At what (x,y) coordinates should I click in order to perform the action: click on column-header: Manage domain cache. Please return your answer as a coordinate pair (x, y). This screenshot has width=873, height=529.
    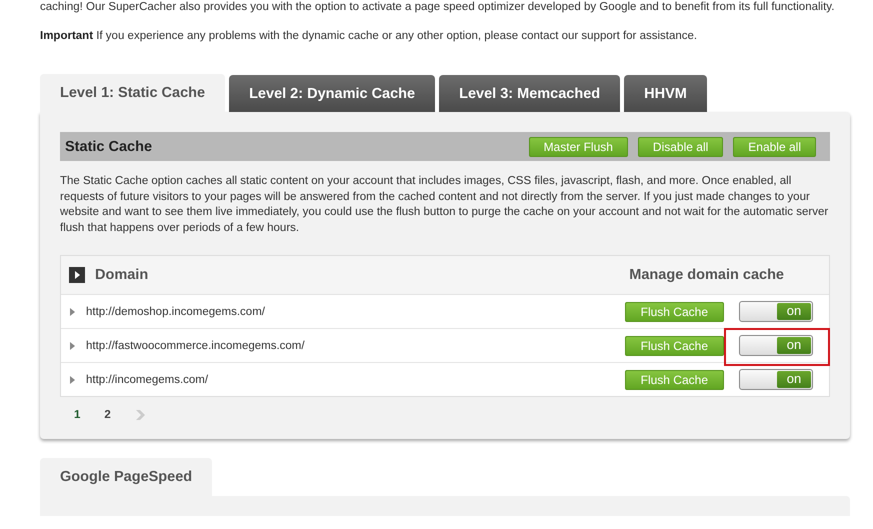
    Looking at the image, I should click on (706, 275).